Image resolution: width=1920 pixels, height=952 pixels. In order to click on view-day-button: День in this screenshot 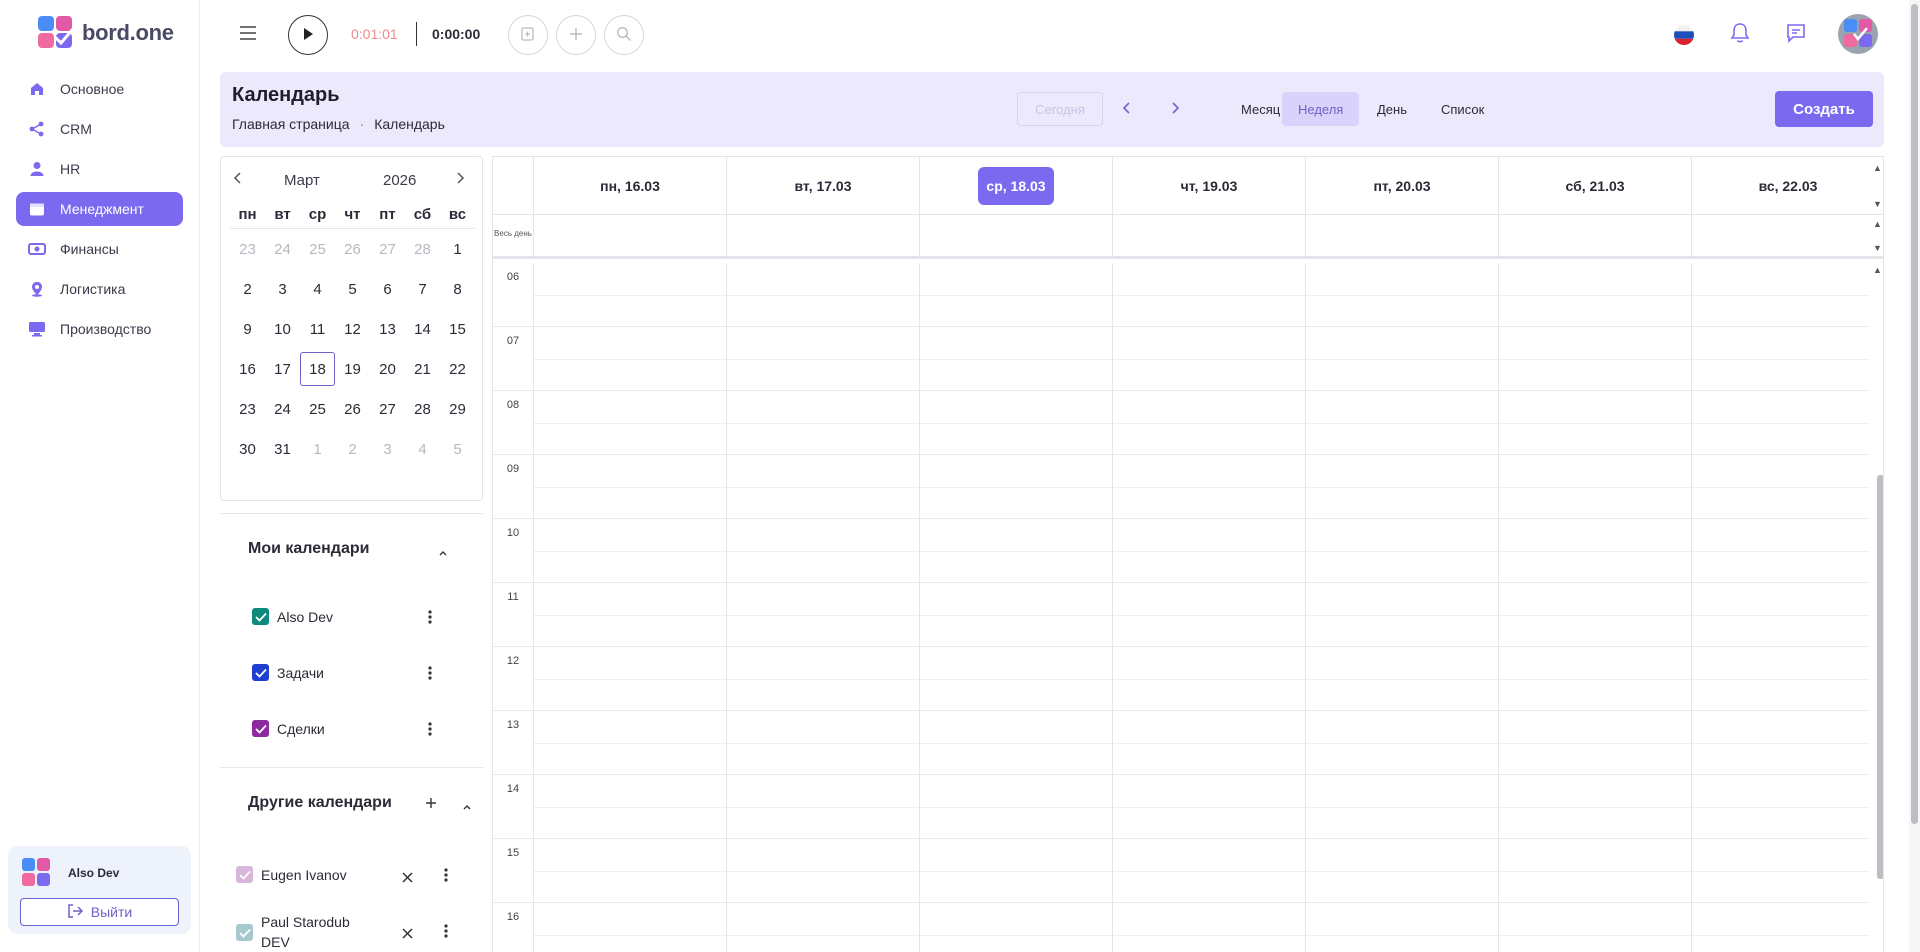, I will do `click(1392, 109)`.